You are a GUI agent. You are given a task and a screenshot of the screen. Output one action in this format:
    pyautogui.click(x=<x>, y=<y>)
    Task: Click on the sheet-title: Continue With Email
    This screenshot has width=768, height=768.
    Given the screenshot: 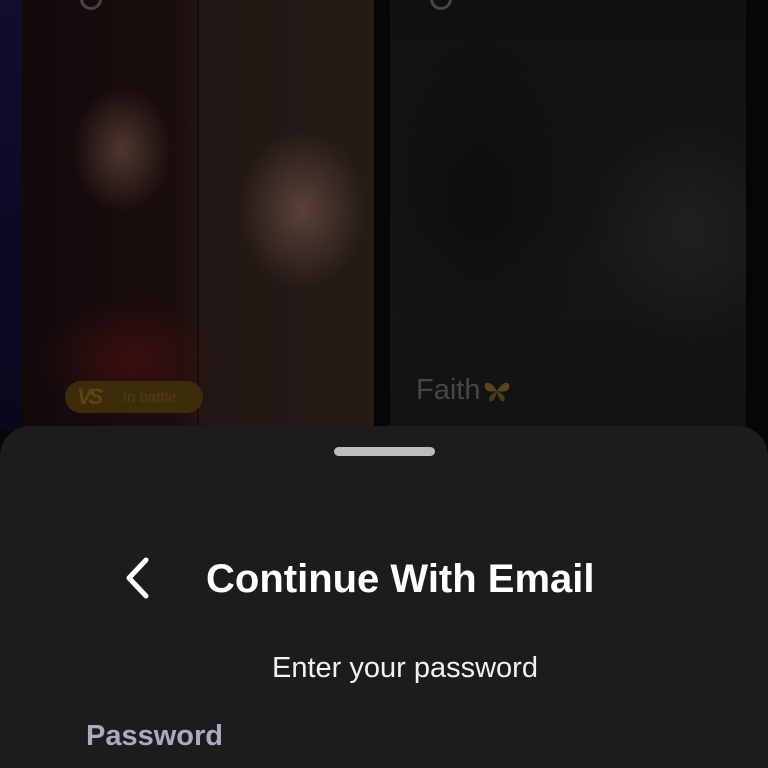 What is the action you would take?
    pyautogui.click(x=400, y=579)
    